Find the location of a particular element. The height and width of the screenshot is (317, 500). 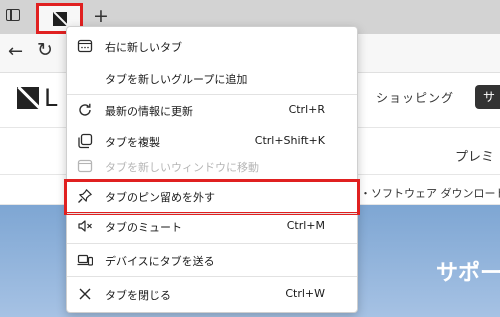

premium-link: プレミ is located at coordinates (474, 155).